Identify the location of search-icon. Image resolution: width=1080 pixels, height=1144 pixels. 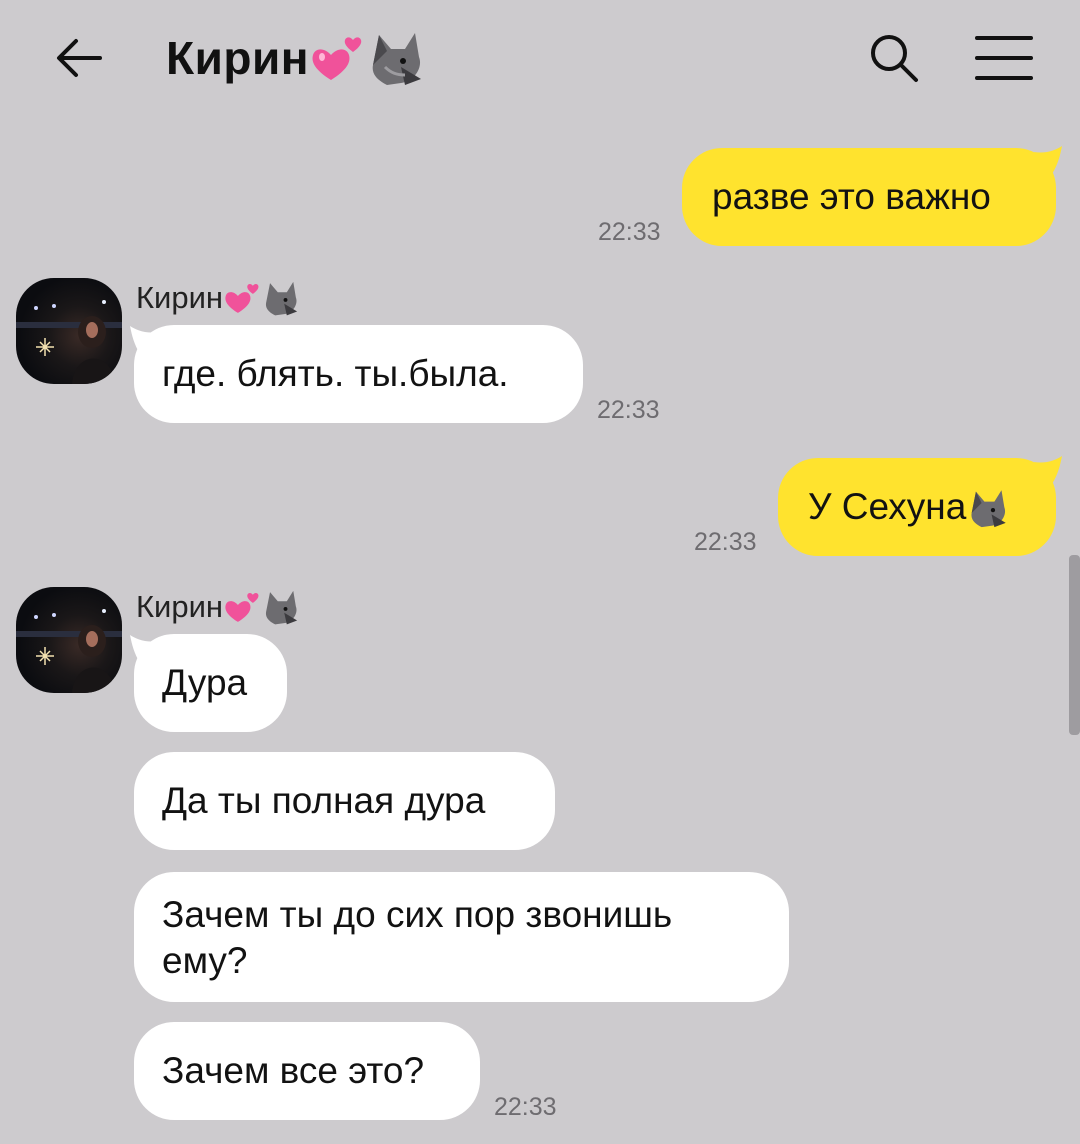
(894, 58).